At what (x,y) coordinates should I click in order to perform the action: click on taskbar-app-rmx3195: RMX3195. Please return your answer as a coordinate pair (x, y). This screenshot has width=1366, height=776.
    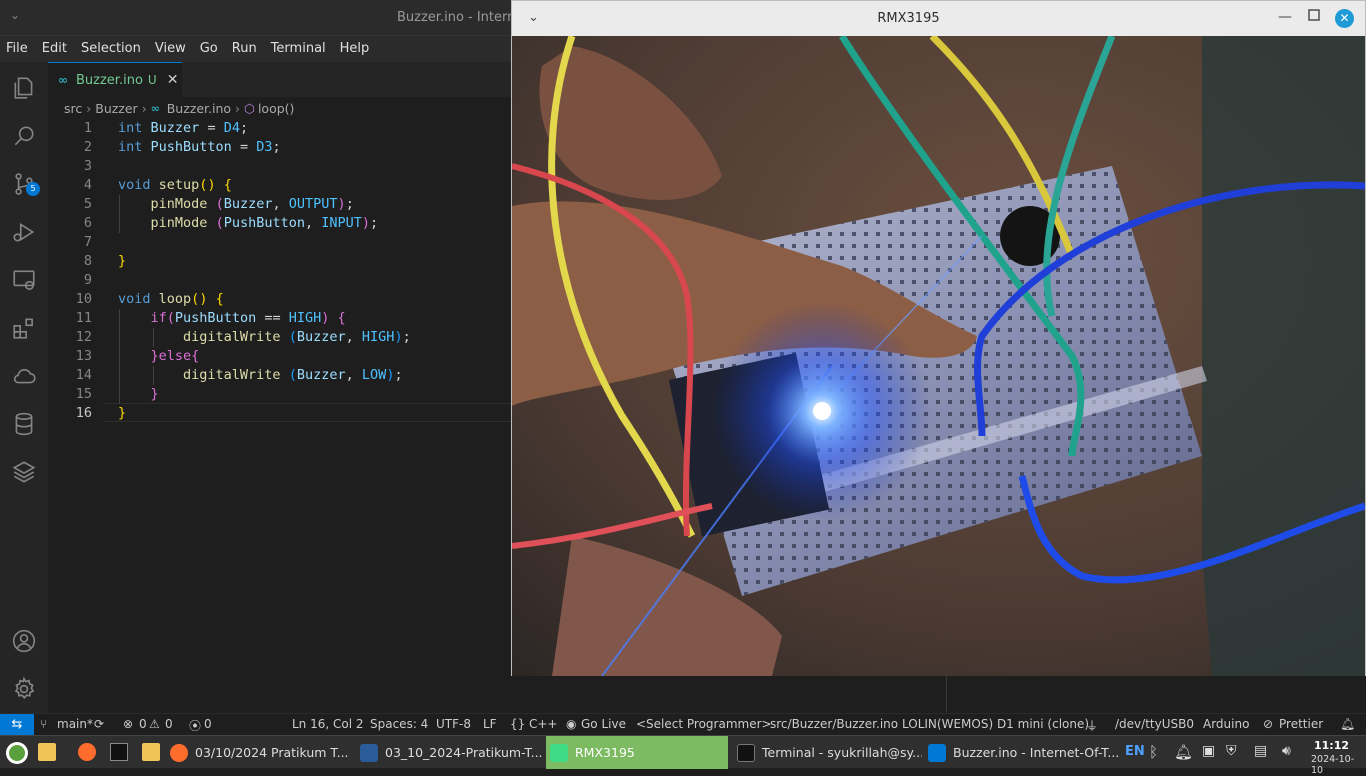
    Looking at the image, I should click on (637, 752).